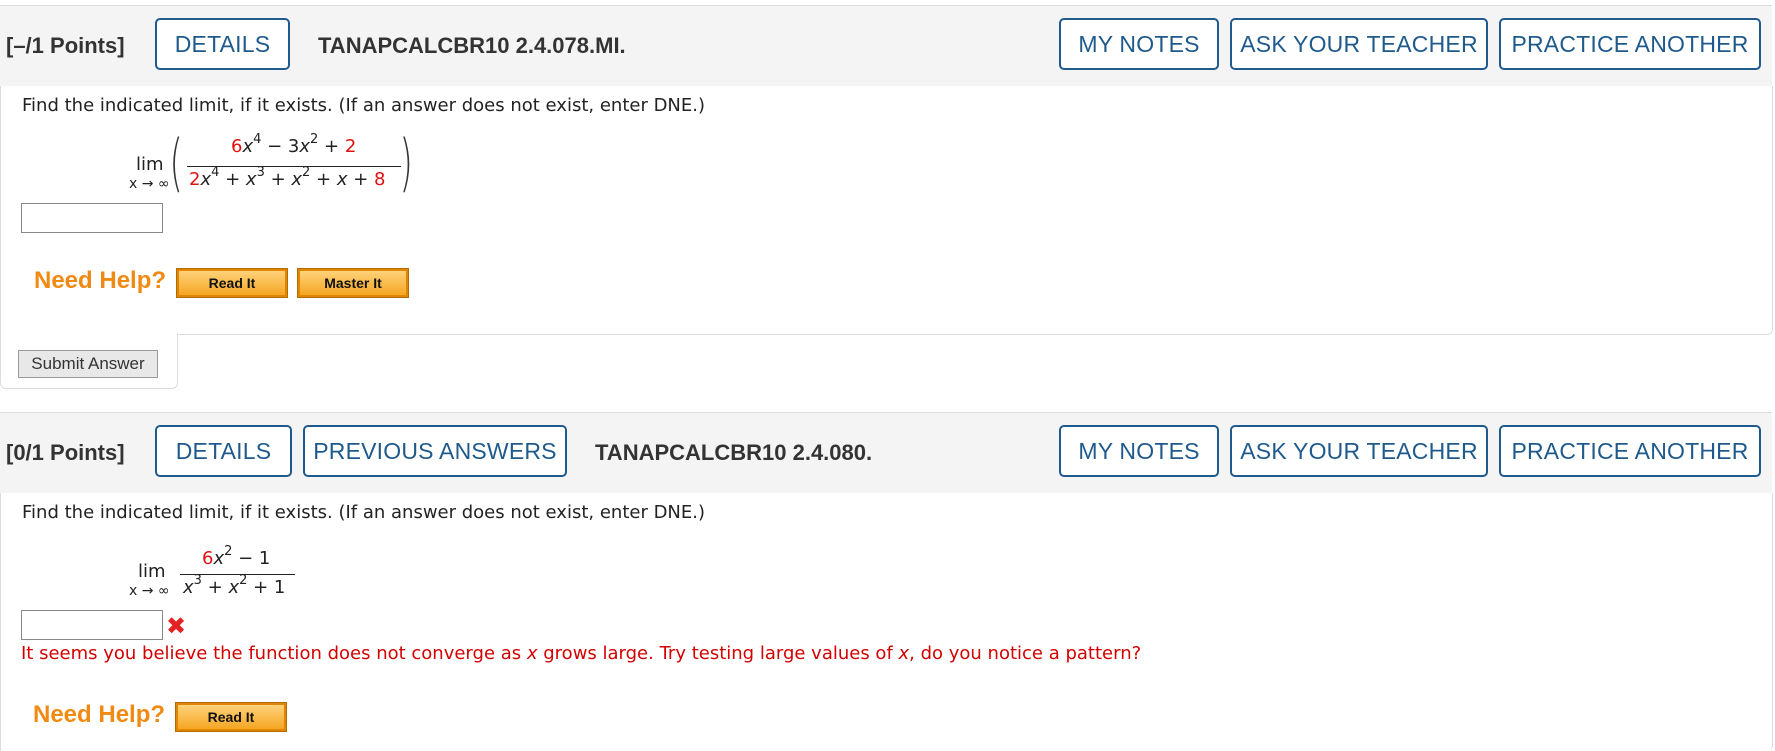  Describe the element at coordinates (176, 626) in the screenshot. I see `close-x-icon: ✖` at that location.